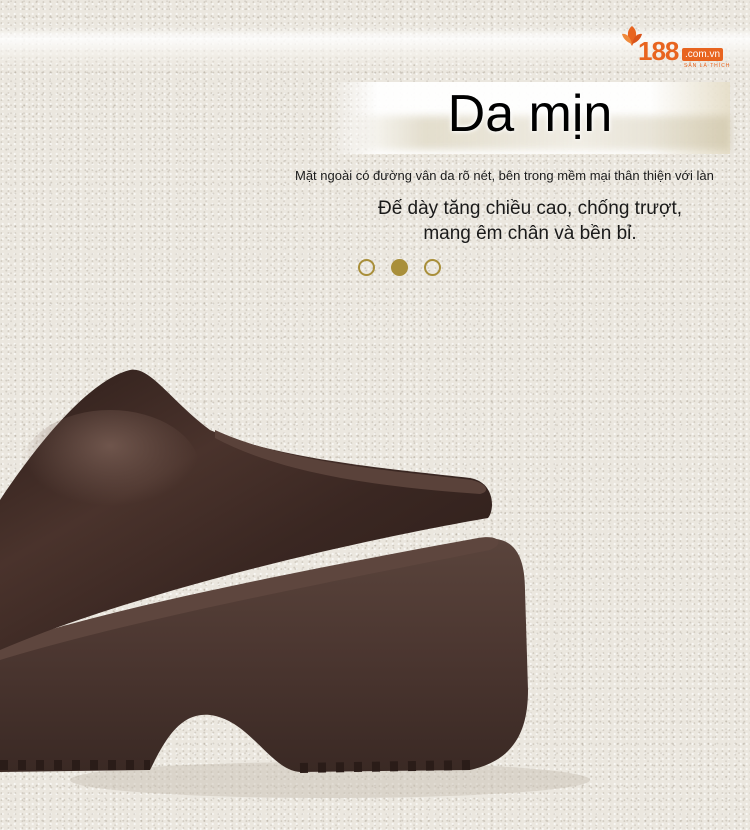  I want to click on brand-logo: 188 .com.vn SĂN LÀ THÍCH, so click(677, 45).